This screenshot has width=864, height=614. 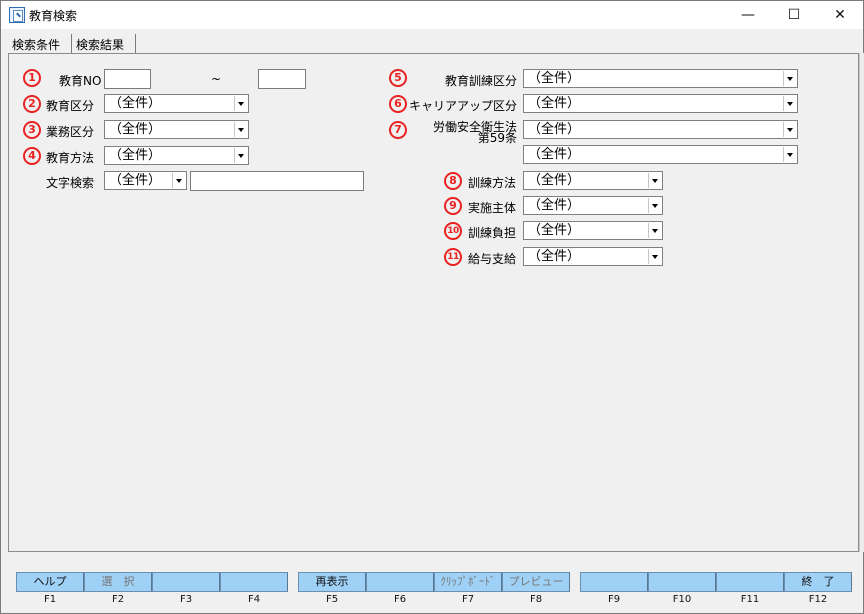 I want to click on f3-button, so click(x=186, y=582).